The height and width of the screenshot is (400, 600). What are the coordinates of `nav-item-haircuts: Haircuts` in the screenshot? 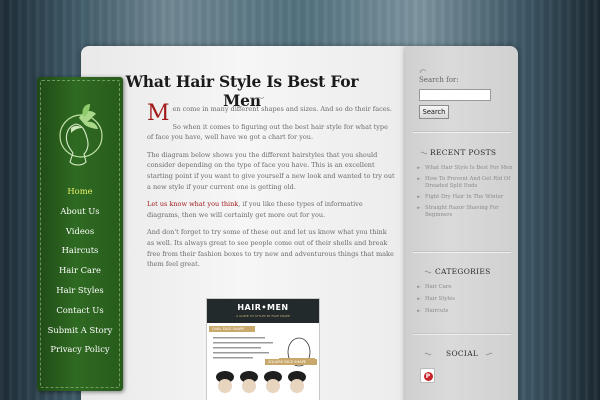 It's located at (80, 251).